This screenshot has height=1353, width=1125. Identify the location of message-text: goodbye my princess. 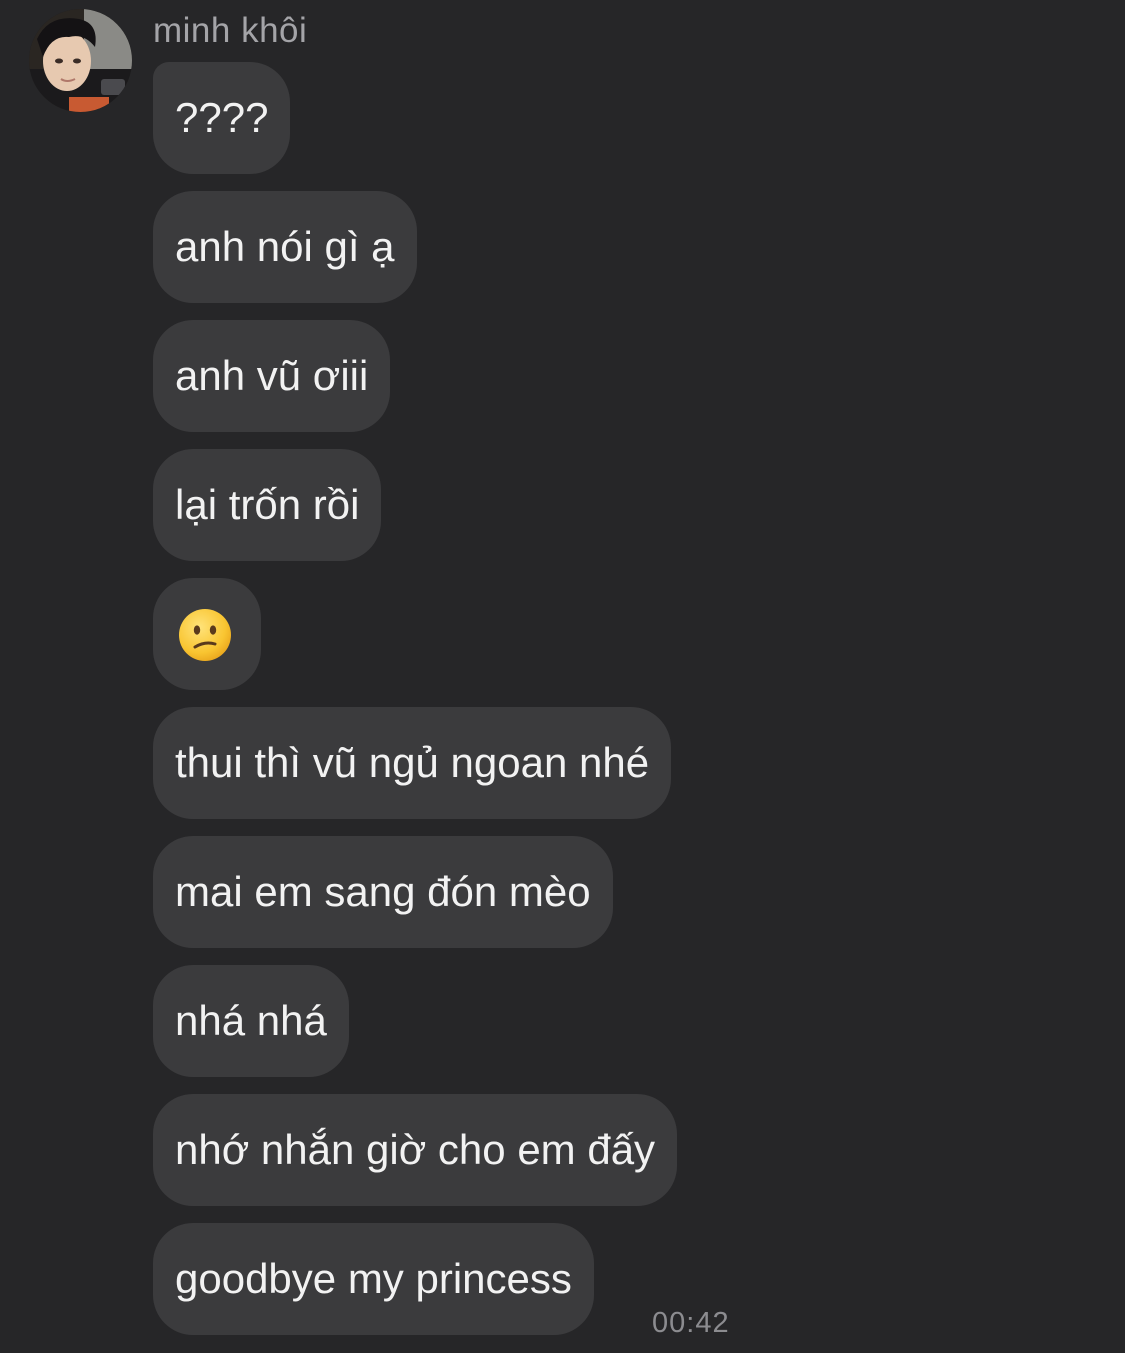
(373, 1278).